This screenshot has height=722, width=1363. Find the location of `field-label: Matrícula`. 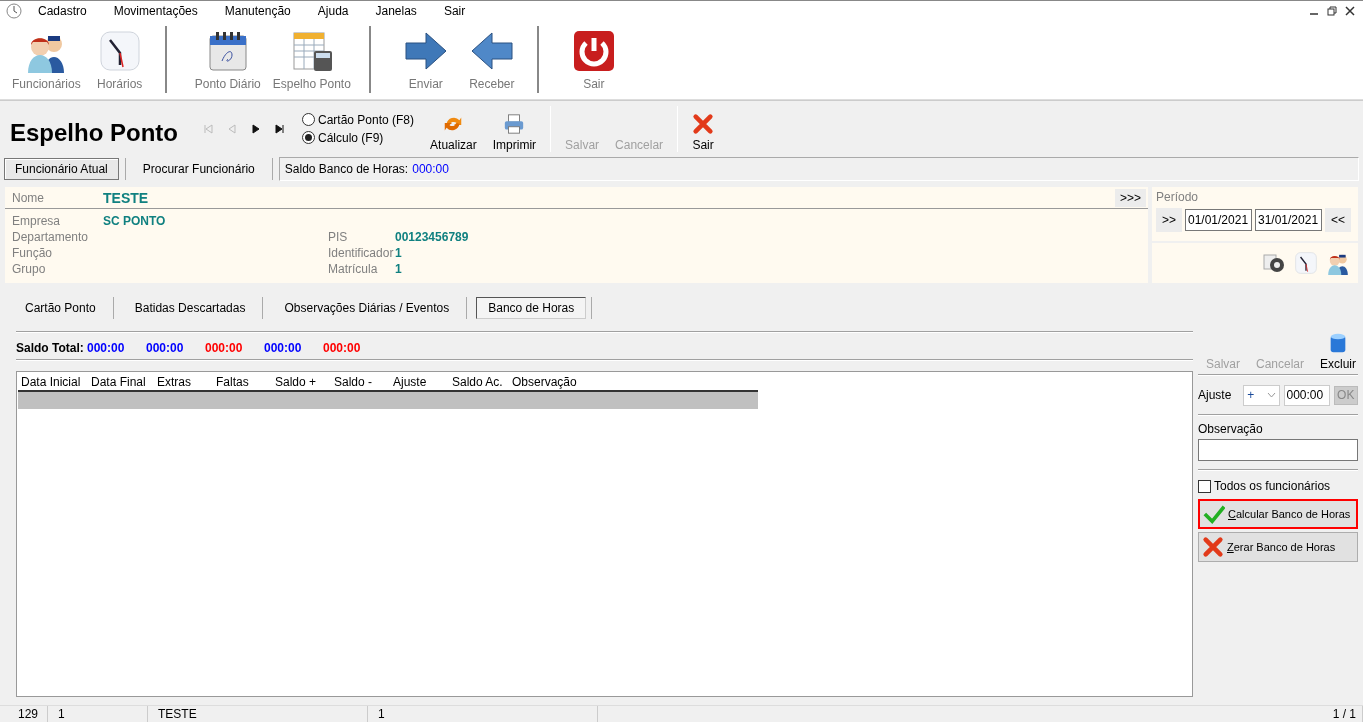

field-label: Matrícula is located at coordinates (353, 269).